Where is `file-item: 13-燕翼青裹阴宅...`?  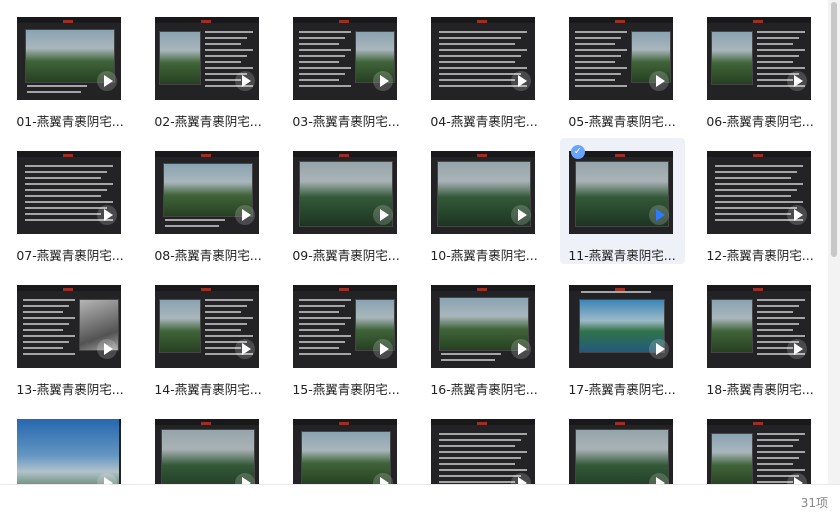
file-item: 13-燕翼青裹阴宅... is located at coordinates (62, 335).